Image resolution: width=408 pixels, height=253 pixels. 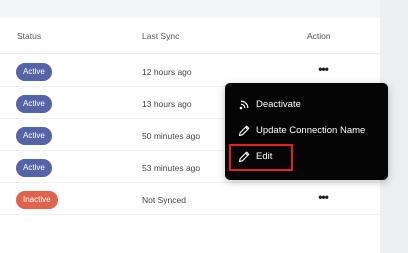 I want to click on menu-item-label: Deactivate, so click(x=278, y=104).